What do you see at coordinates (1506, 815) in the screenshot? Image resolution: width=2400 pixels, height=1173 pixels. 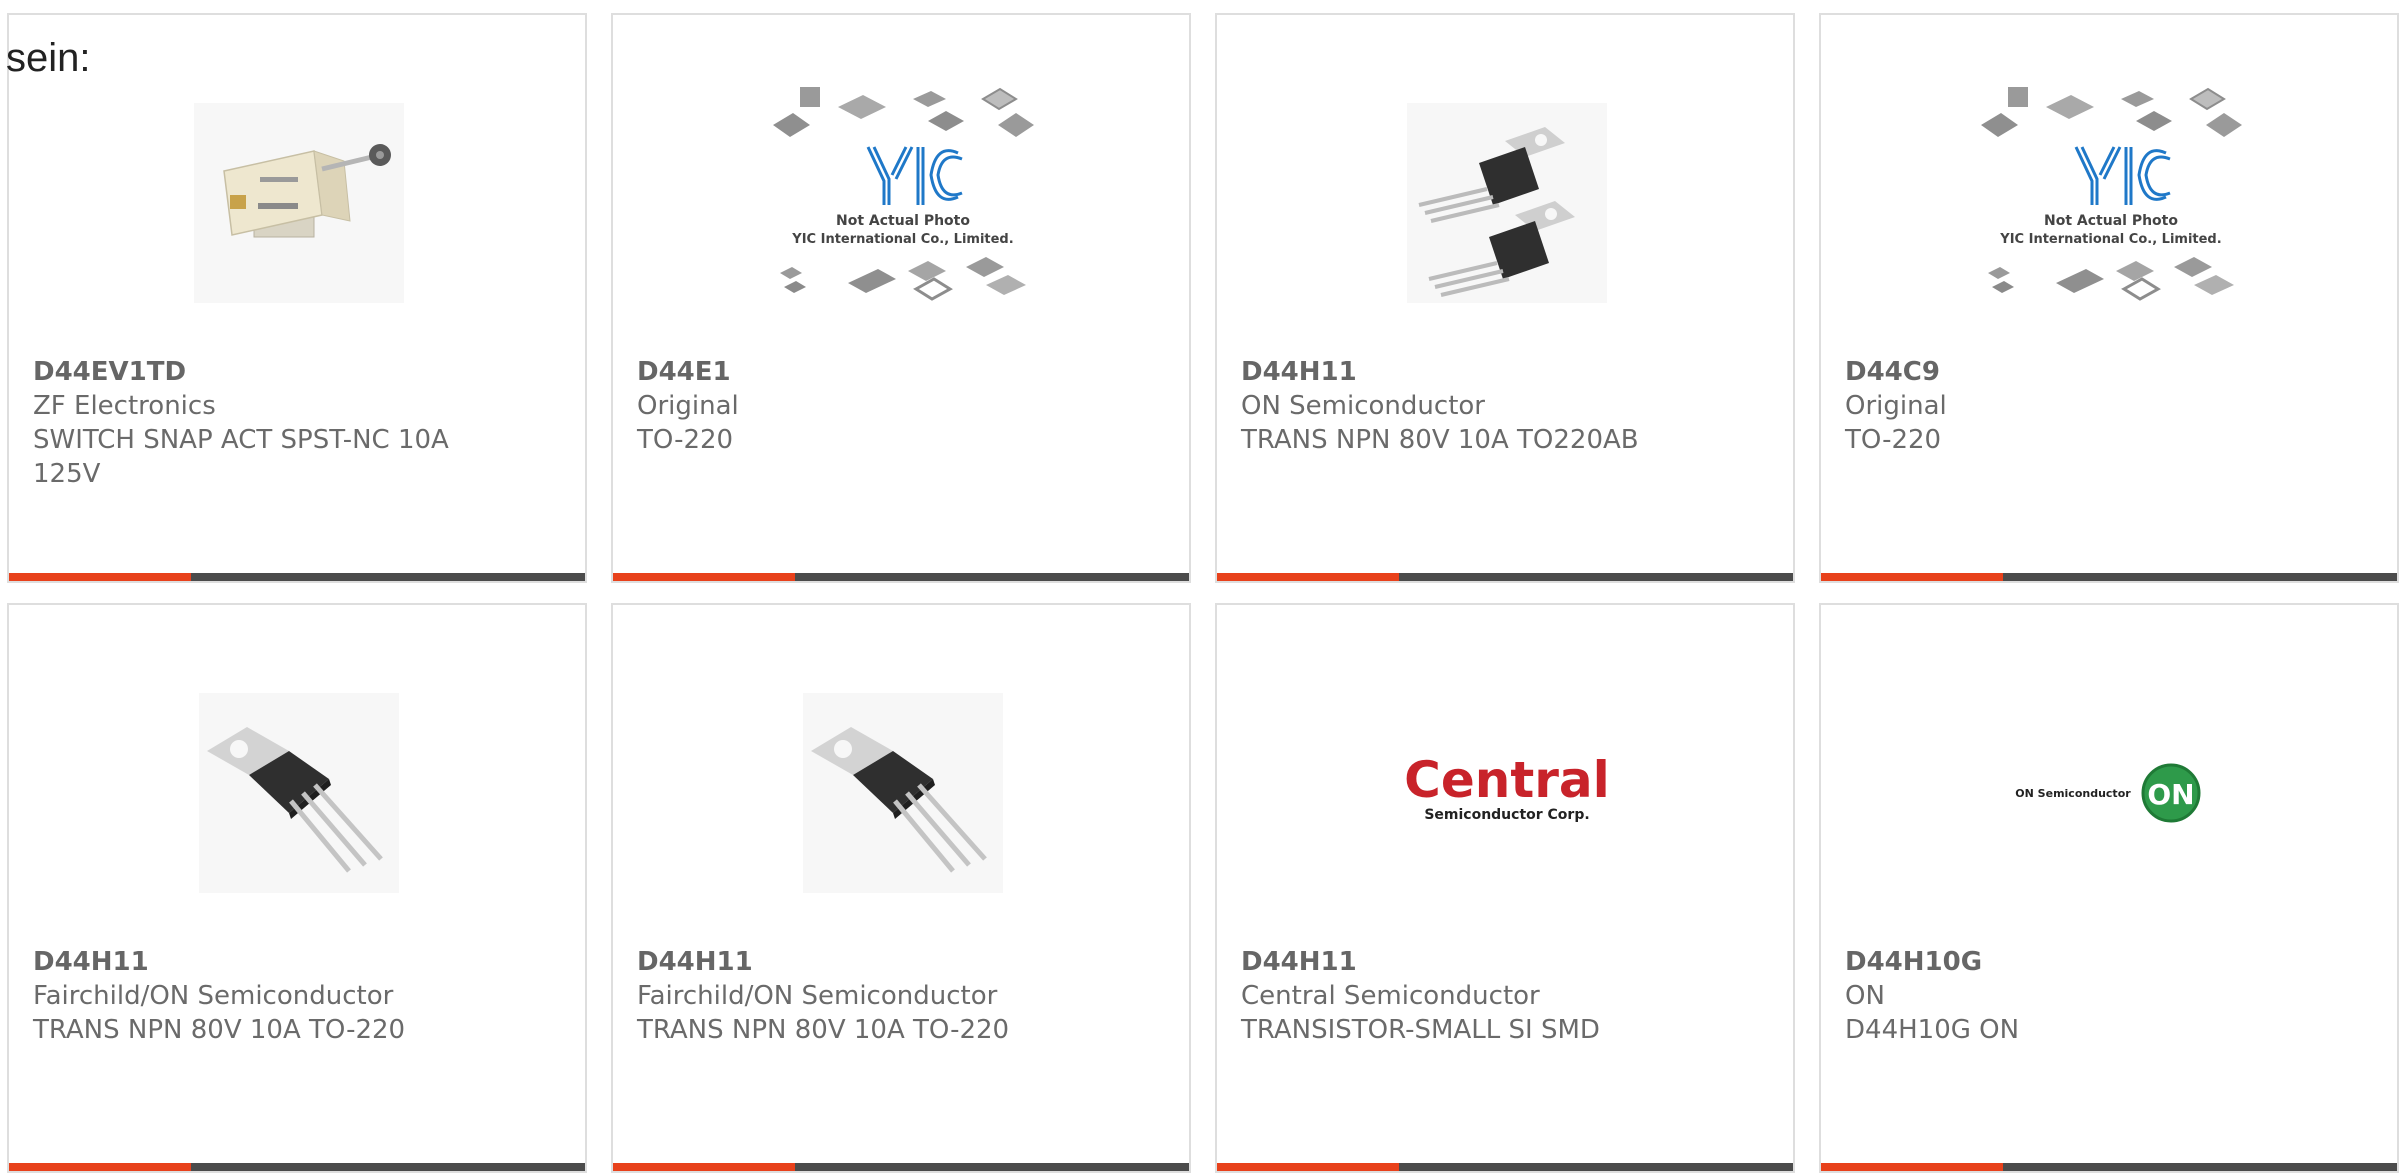 I see `logo-subtext: Semiconductor Corp.` at bounding box center [1506, 815].